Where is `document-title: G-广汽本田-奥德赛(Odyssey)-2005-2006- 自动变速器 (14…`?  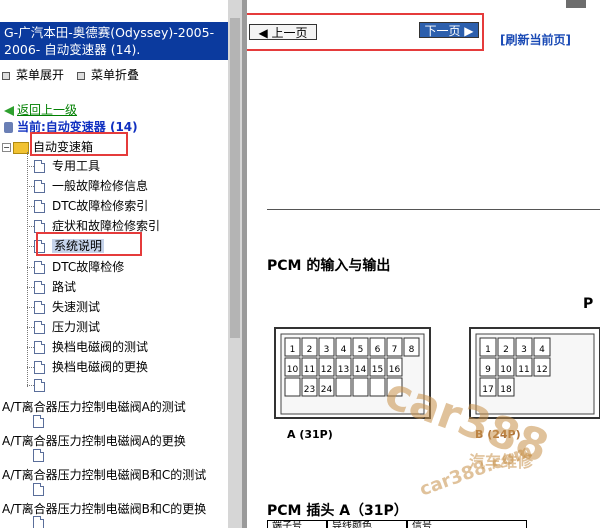 document-title: G-广汽本田-奥德赛(Odyssey)-2005-2006- 自动变速器 (14… is located at coordinates (114, 41).